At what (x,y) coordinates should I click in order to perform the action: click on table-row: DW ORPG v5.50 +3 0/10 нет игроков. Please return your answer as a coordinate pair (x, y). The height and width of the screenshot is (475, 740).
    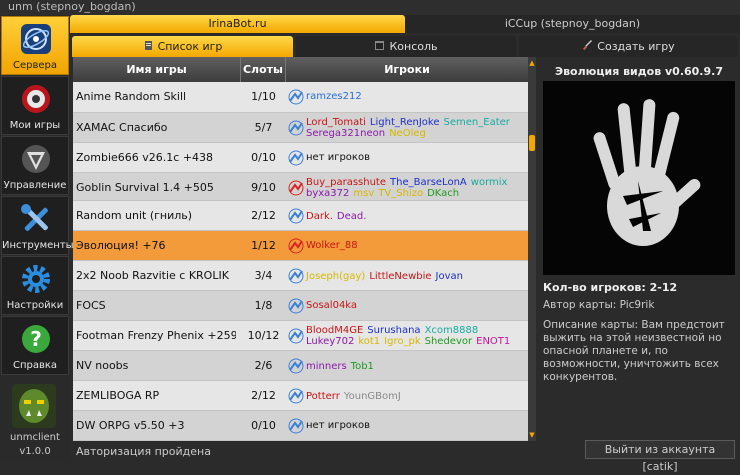
    Looking at the image, I should click on (300, 426).